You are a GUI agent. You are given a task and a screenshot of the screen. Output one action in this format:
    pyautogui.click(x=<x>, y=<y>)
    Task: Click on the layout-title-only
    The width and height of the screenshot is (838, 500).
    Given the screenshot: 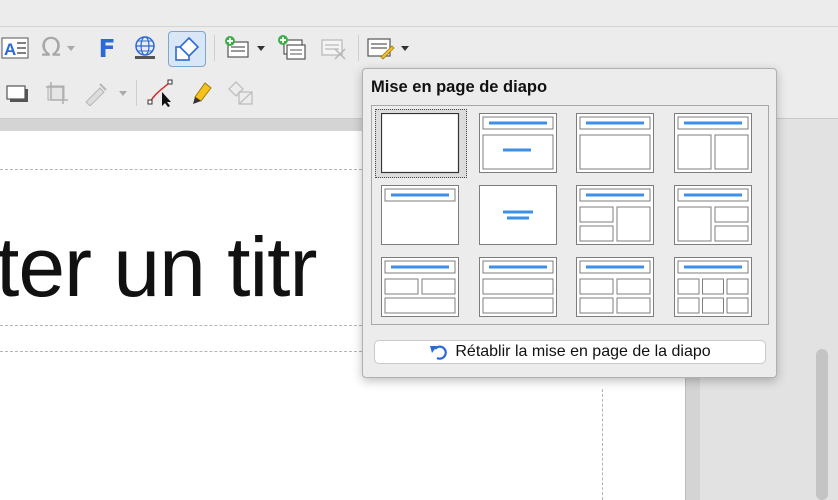 What is the action you would take?
    pyautogui.click(x=421, y=215)
    